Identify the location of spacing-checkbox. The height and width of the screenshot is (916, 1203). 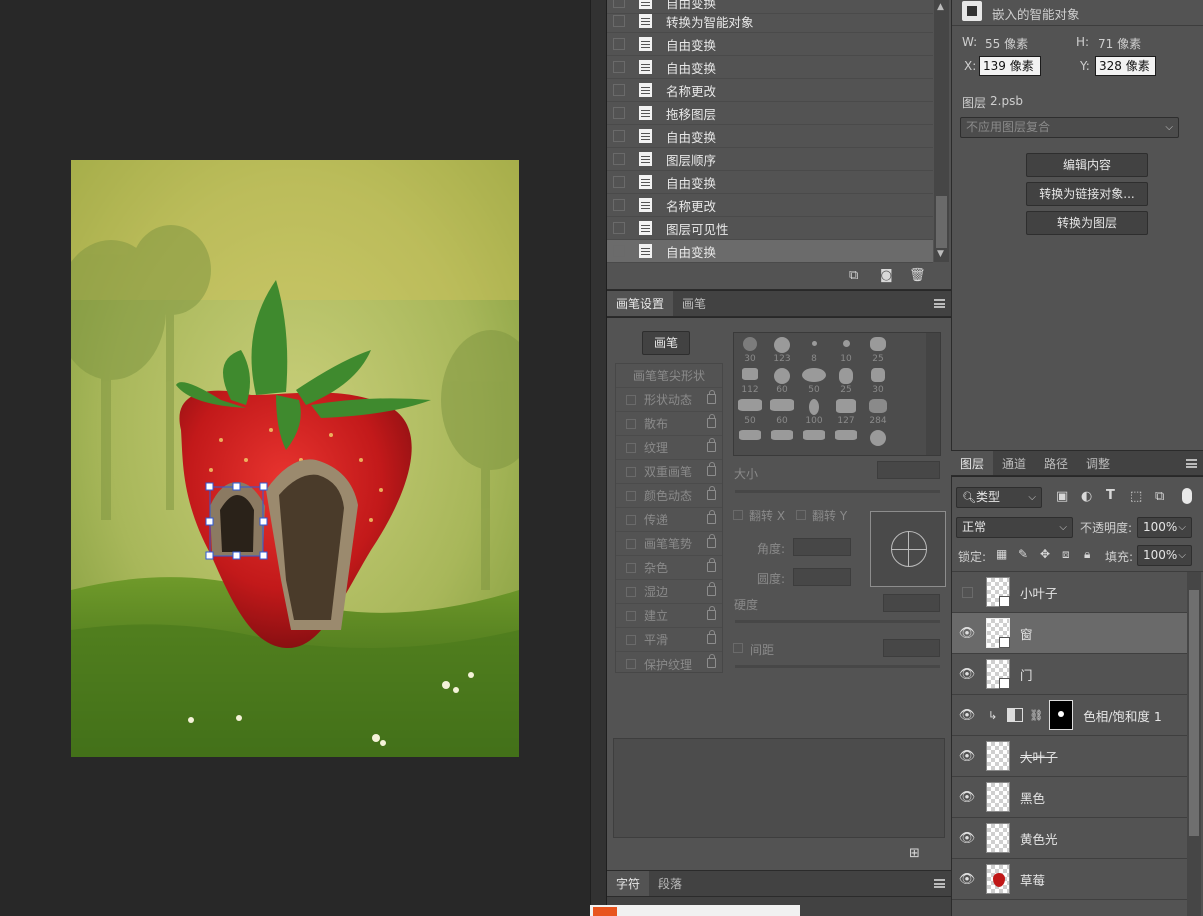
(738, 648).